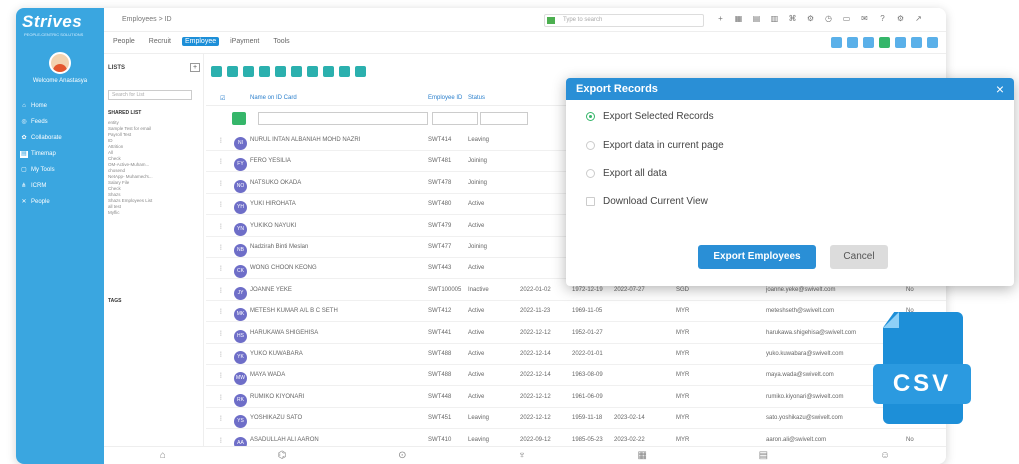 The width and height of the screenshot is (1019, 464). What do you see at coordinates (60, 186) in the screenshot?
I see `sidebar-item-icrm: ⋔ ICRM` at bounding box center [60, 186].